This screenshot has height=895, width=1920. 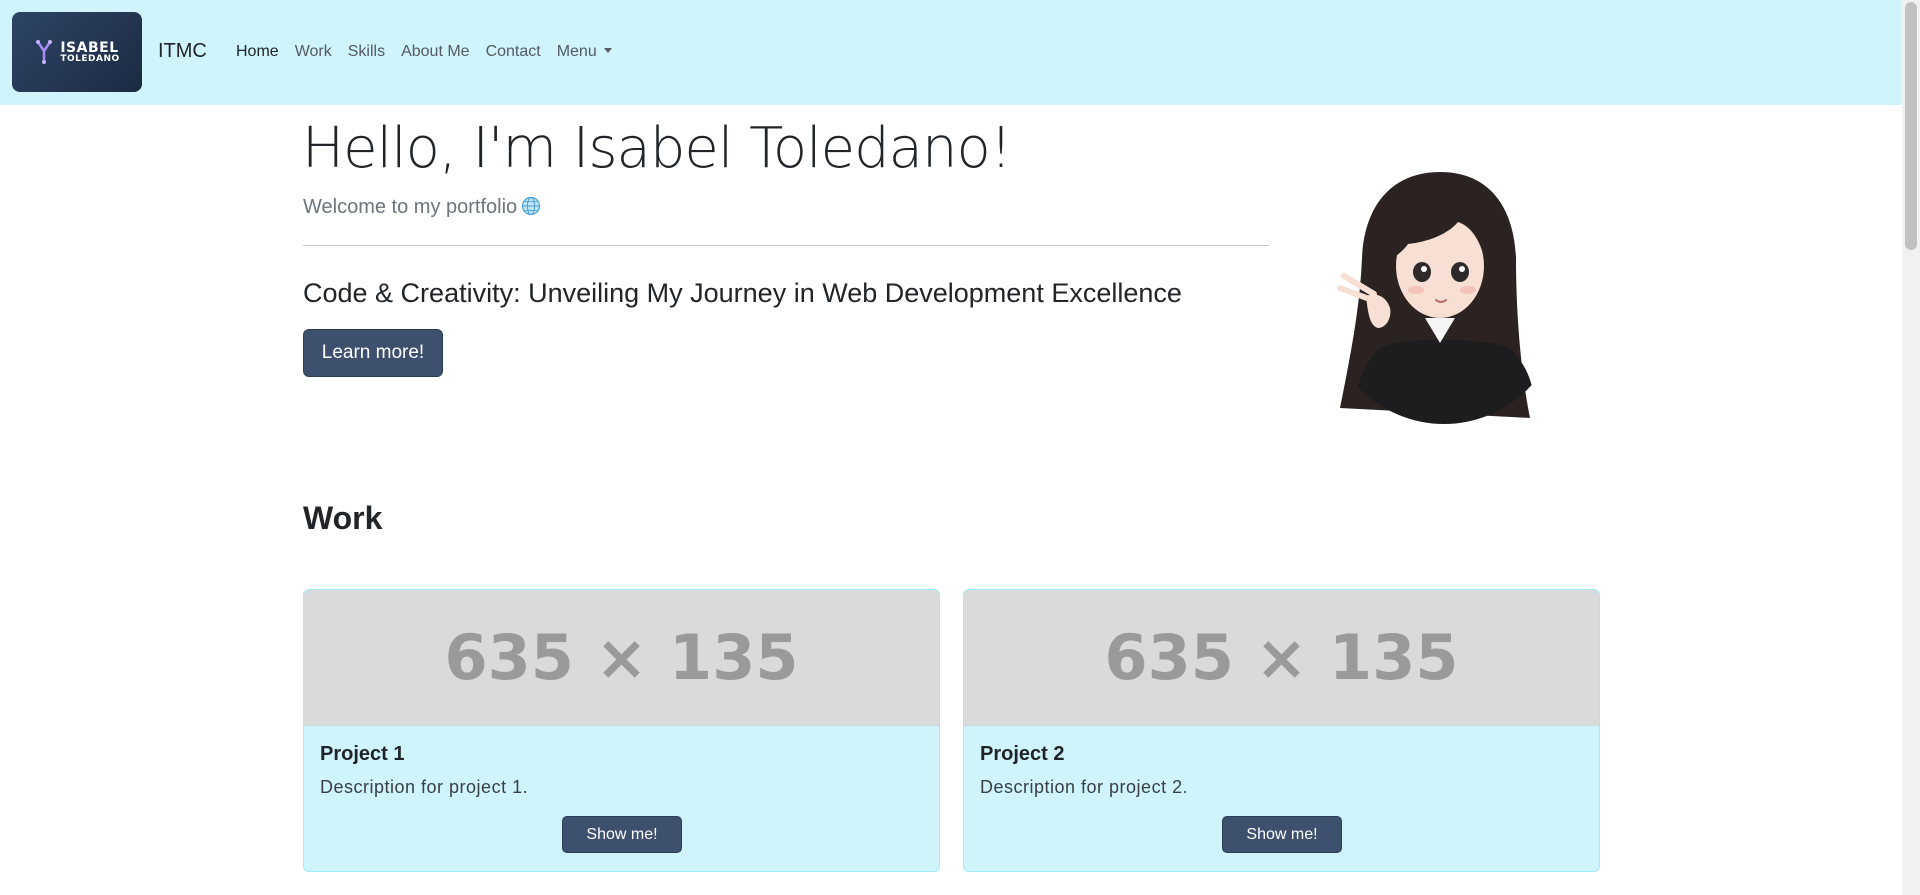 I want to click on hero-title: Hello, I'm Isabel Toledano!, so click(x=657, y=148).